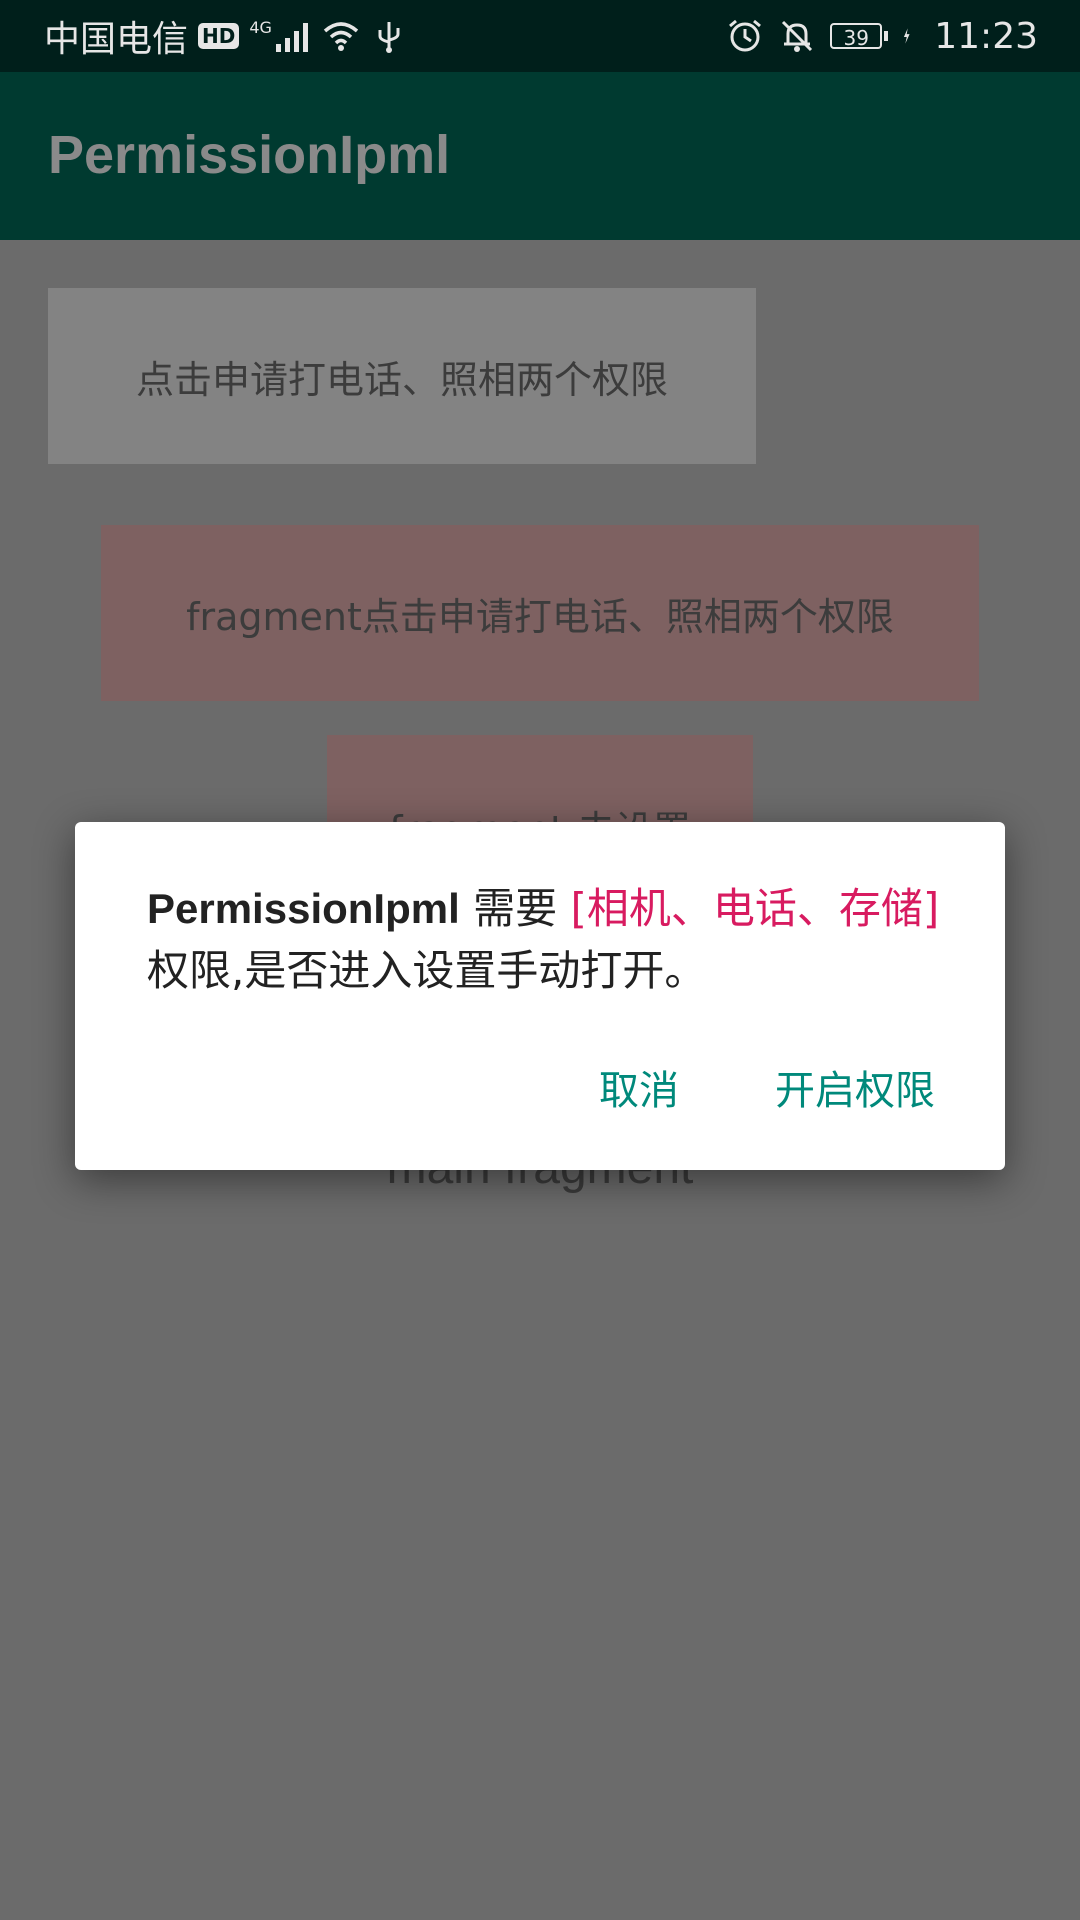 This screenshot has height=1920, width=1080. What do you see at coordinates (540, 156) in the screenshot?
I see `app-bar: PermissionIpml` at bounding box center [540, 156].